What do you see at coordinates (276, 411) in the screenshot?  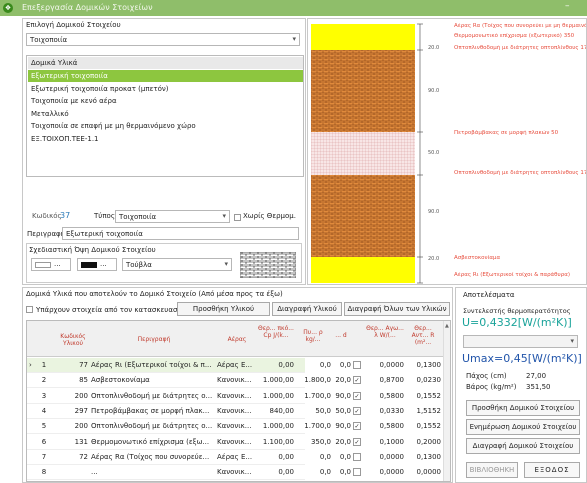 I see `table-cell: 840,00` at bounding box center [276, 411].